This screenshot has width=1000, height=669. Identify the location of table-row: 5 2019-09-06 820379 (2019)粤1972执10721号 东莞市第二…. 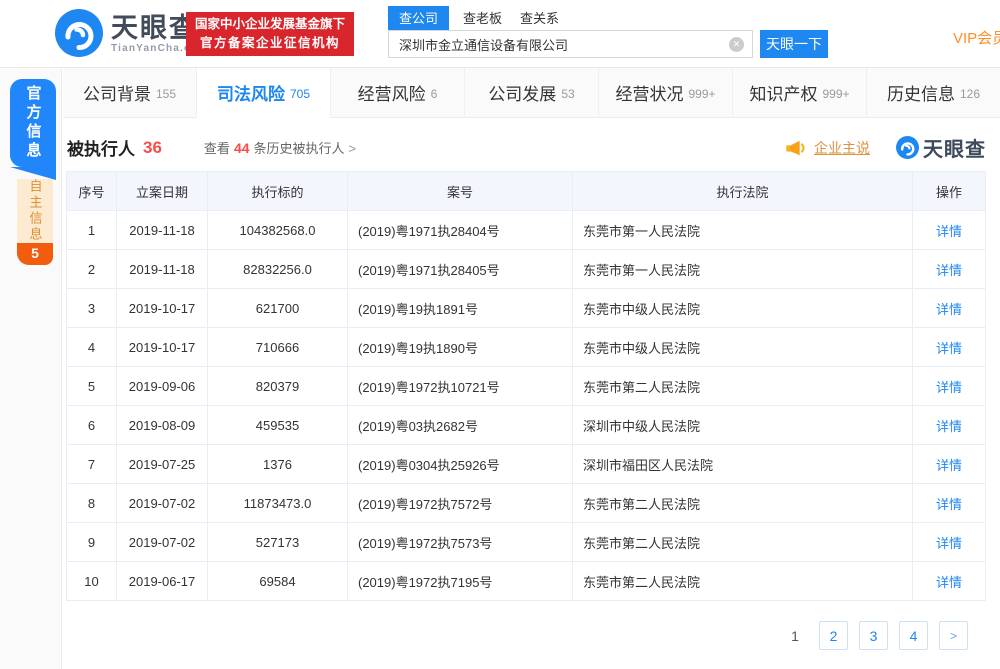
(526, 386).